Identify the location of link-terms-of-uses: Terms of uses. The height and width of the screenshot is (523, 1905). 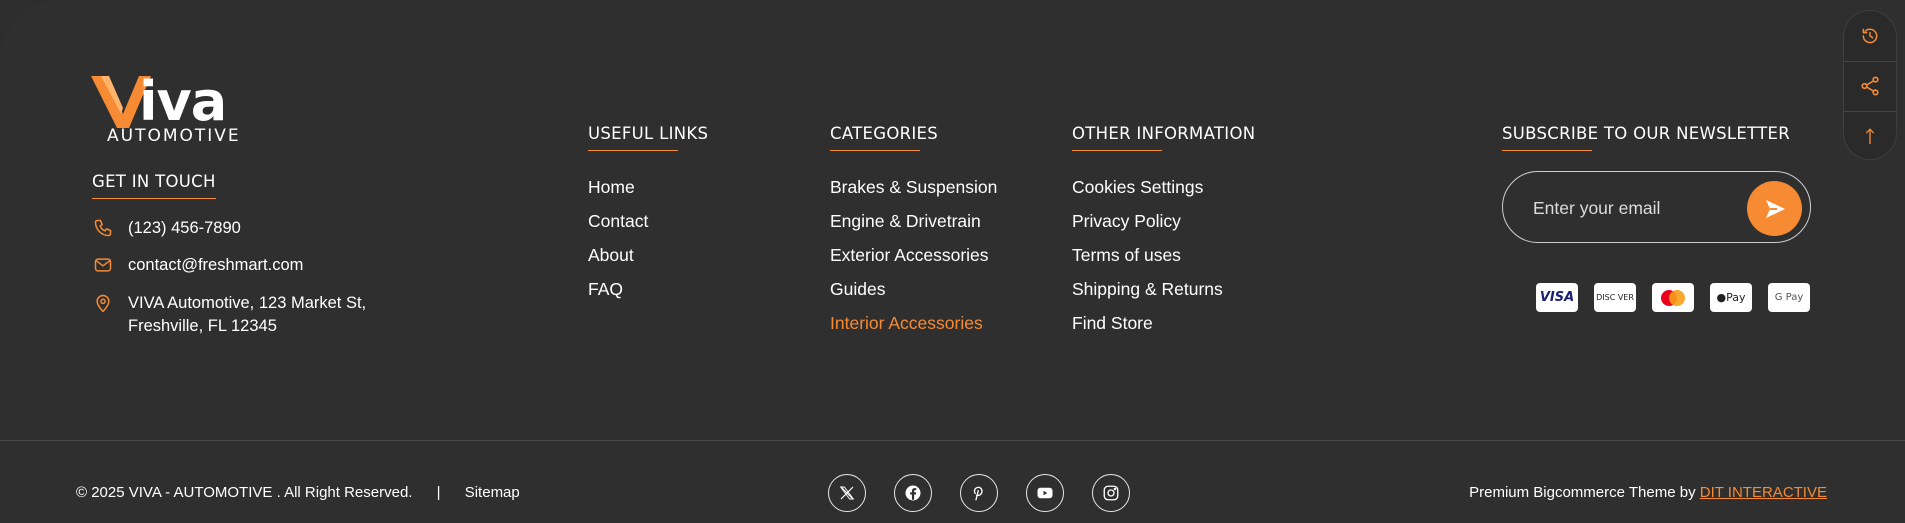
(1147, 255).